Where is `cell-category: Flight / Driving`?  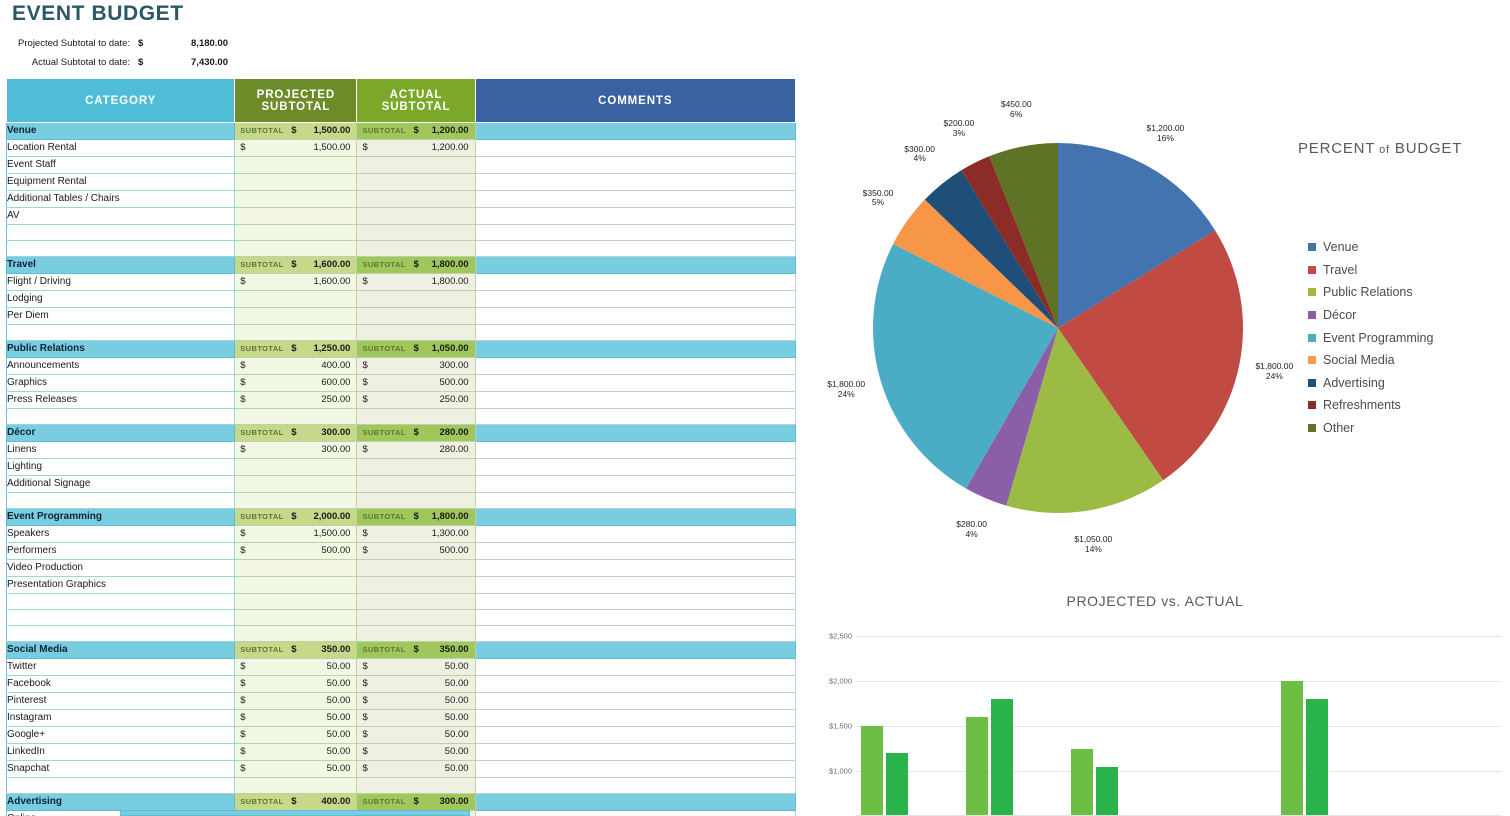
cell-category: Flight / Driving is located at coordinates (120, 282).